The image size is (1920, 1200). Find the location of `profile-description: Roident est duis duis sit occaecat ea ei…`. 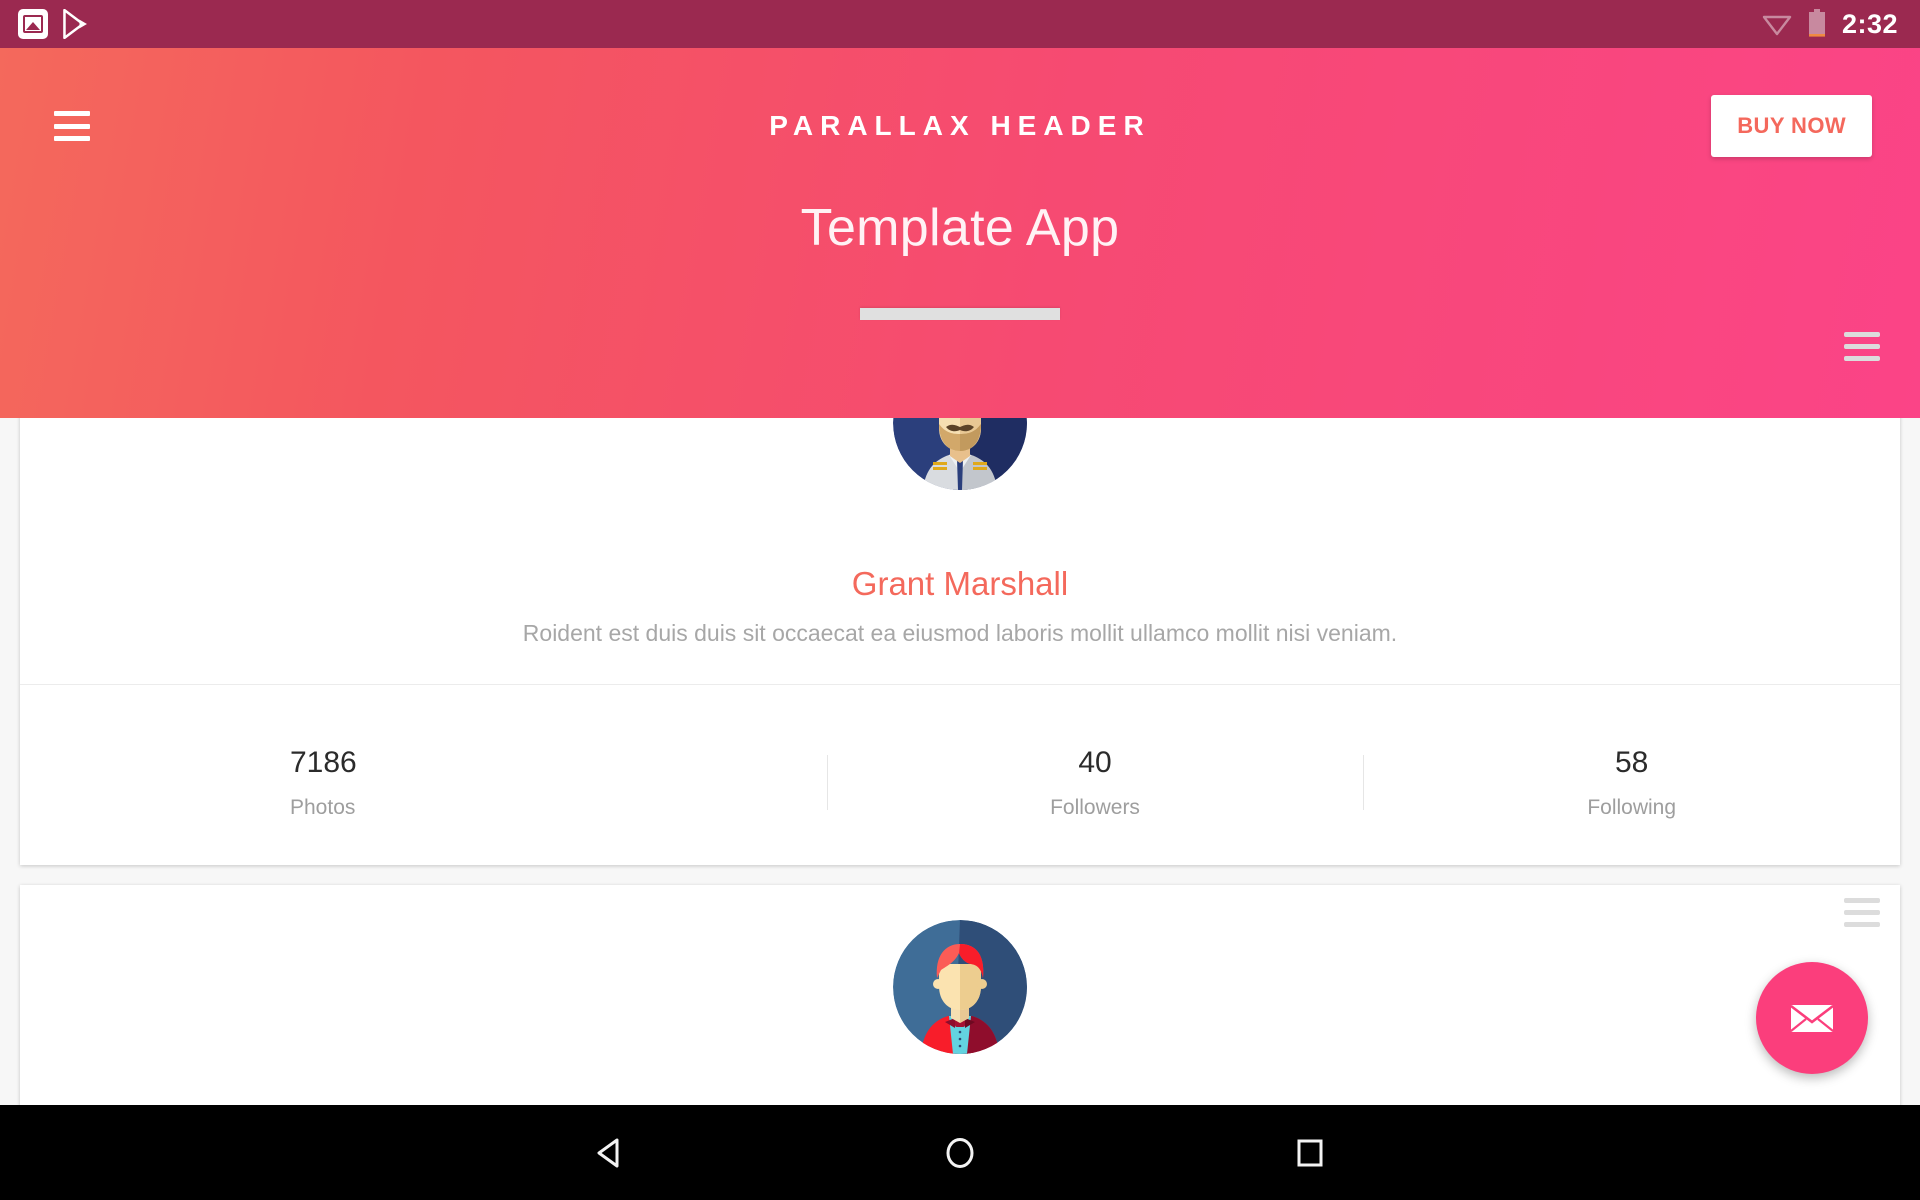

profile-description: Roident est duis duis sit occaecat ea ei… is located at coordinates (960, 633).